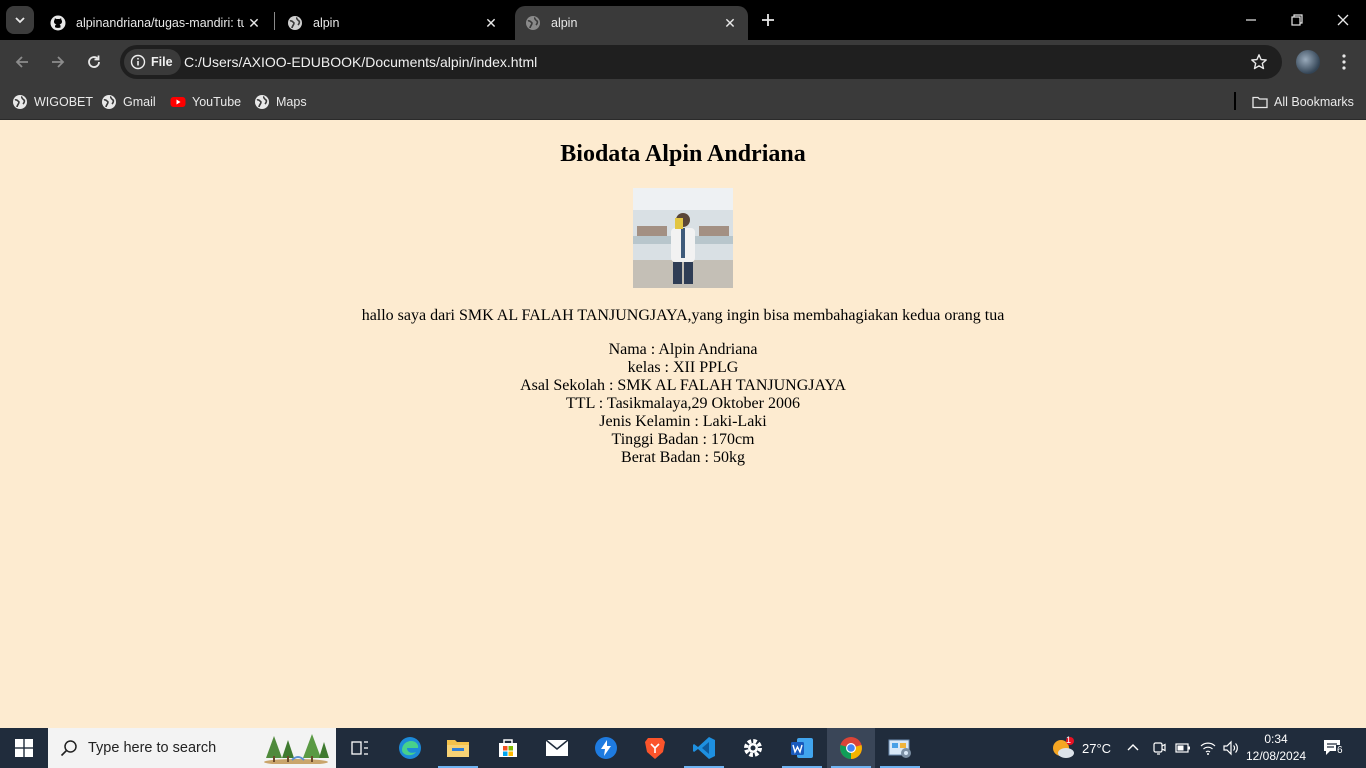 The image size is (1366, 768). I want to click on bio-class: kelas : XII PPLG, so click(683, 367).